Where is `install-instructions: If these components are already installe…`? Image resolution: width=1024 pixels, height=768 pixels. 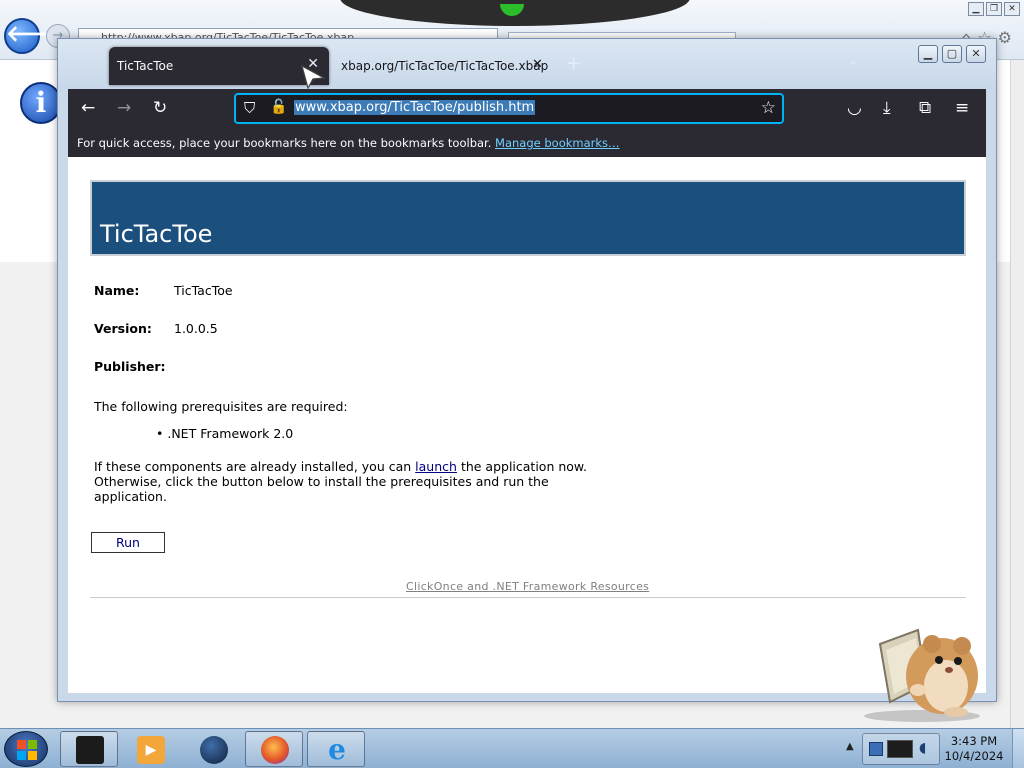 install-instructions: If these components are already installe… is located at coordinates (340, 481).